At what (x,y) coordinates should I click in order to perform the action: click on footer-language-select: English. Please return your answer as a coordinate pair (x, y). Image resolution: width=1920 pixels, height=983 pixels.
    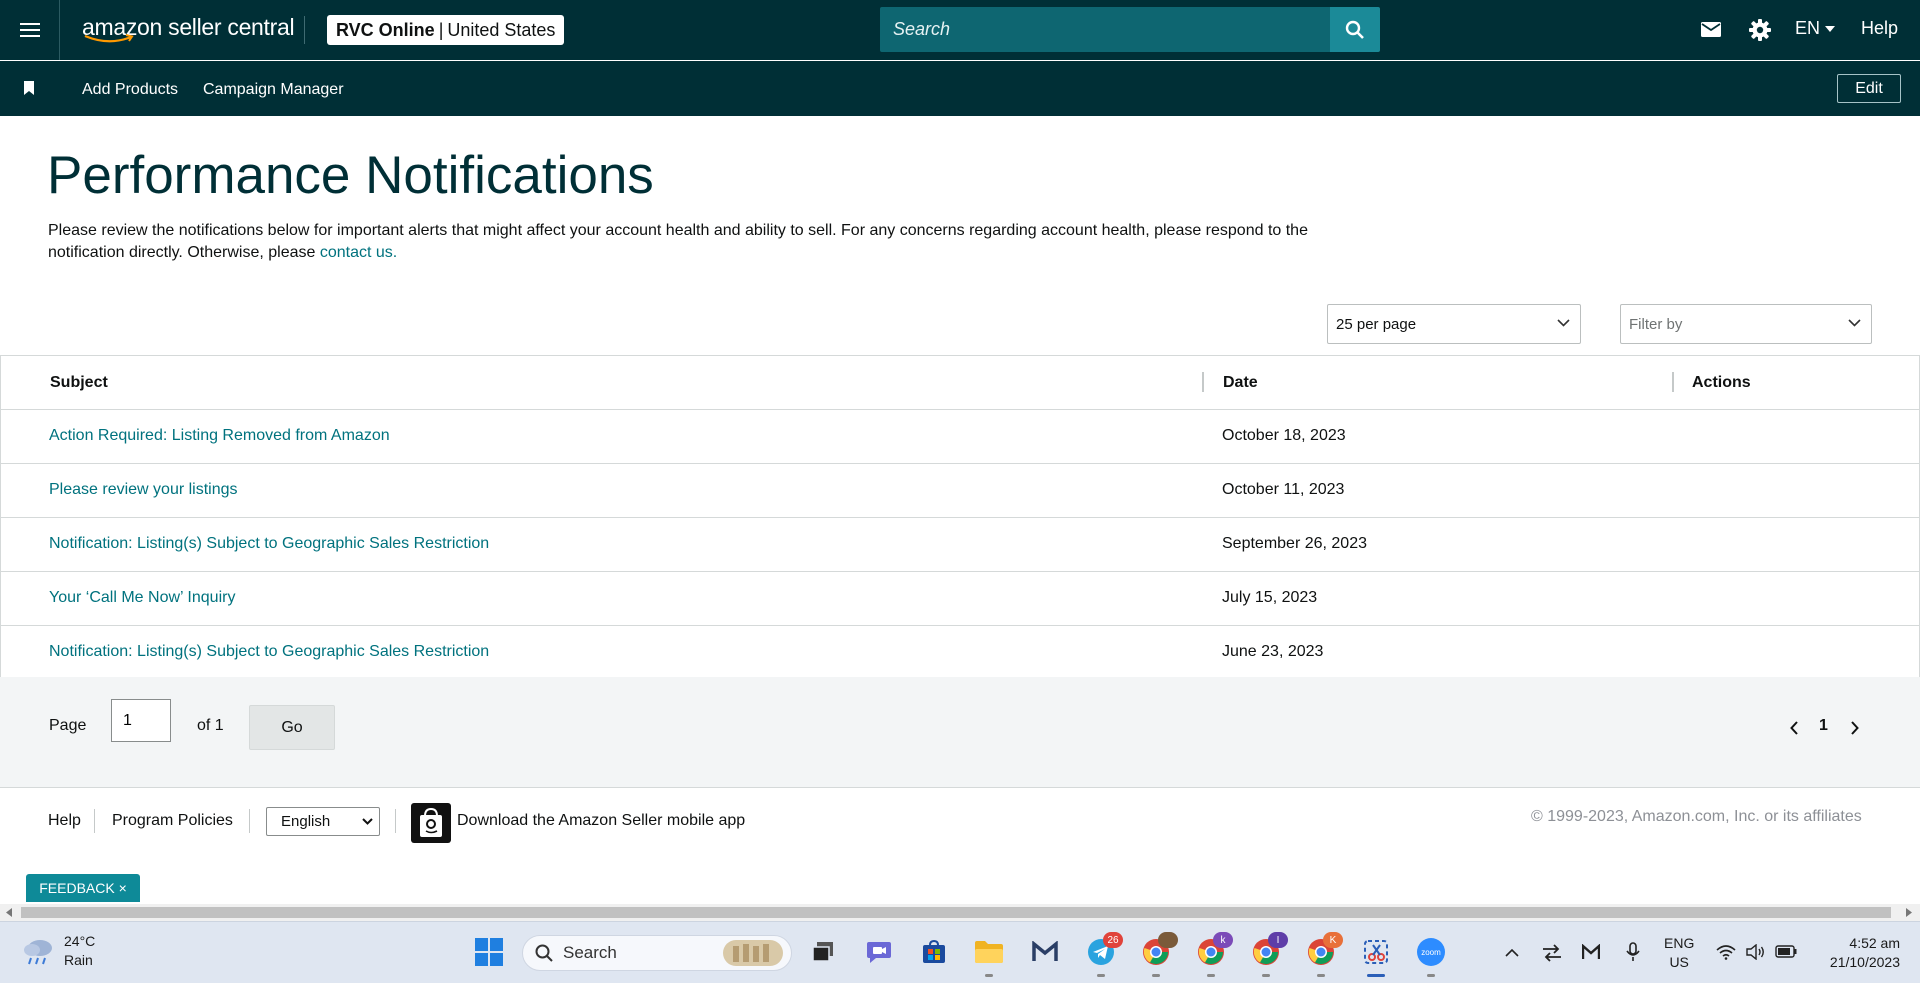
    Looking at the image, I should click on (323, 821).